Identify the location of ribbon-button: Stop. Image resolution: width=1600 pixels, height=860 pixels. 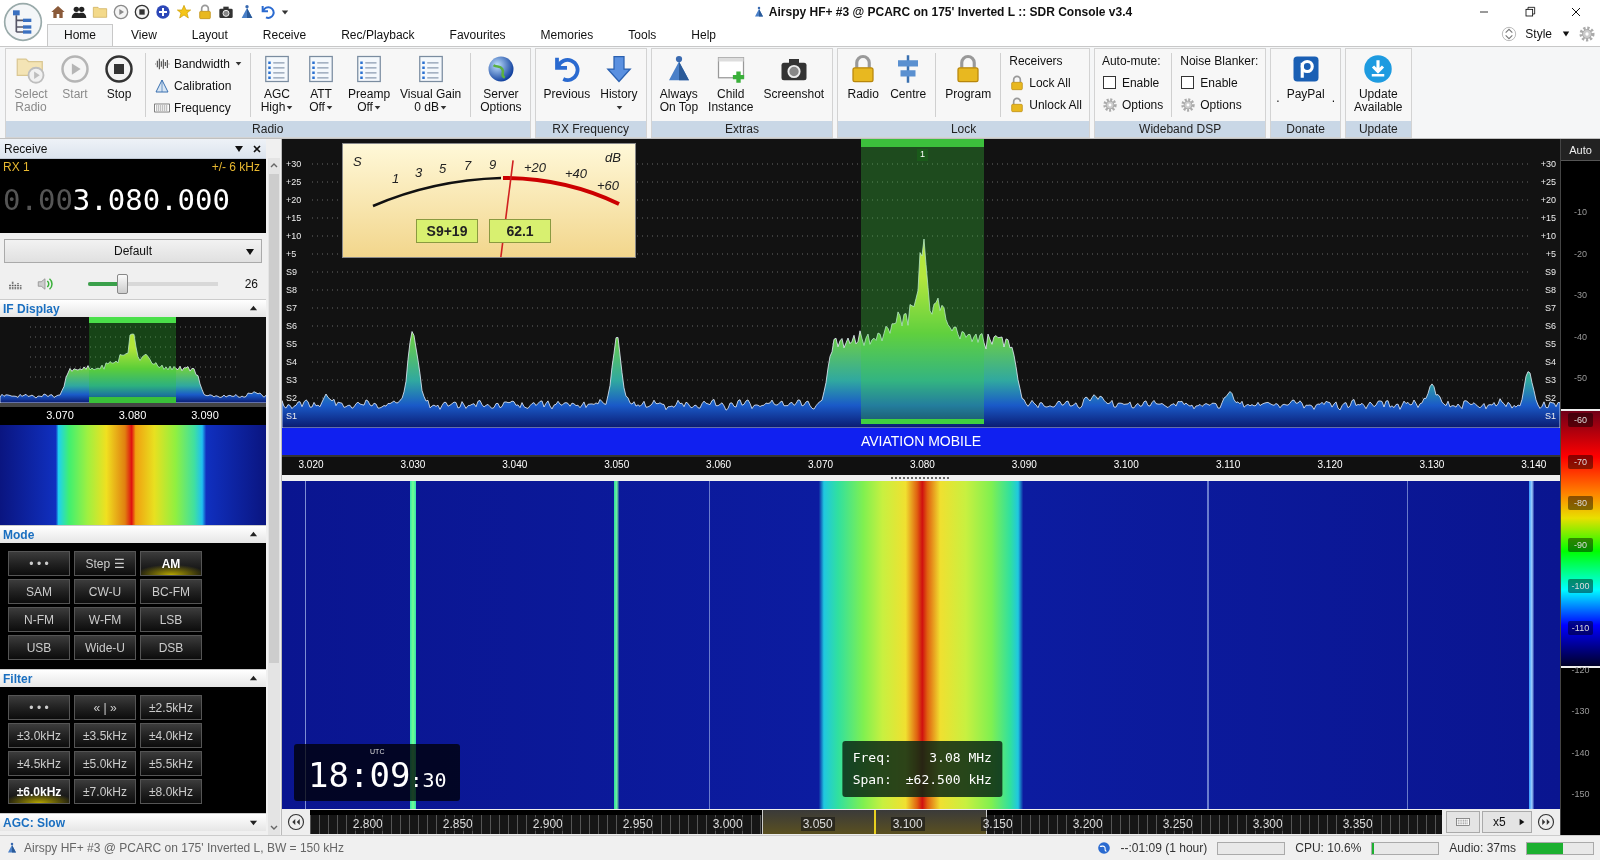
(119, 76).